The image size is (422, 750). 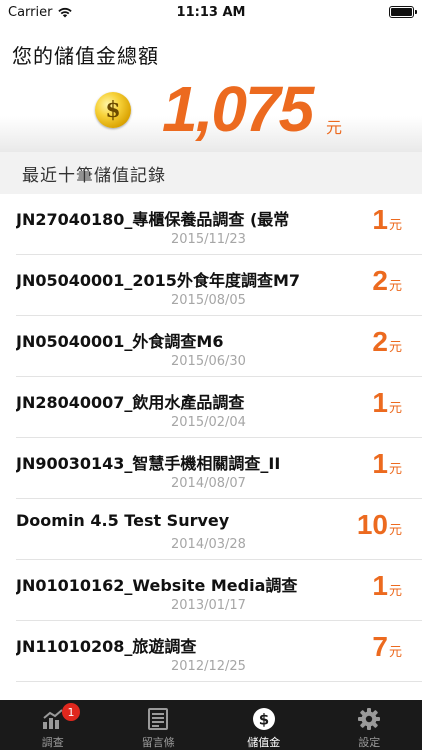 I want to click on record-date: 2013/01/17, so click(x=208, y=605).